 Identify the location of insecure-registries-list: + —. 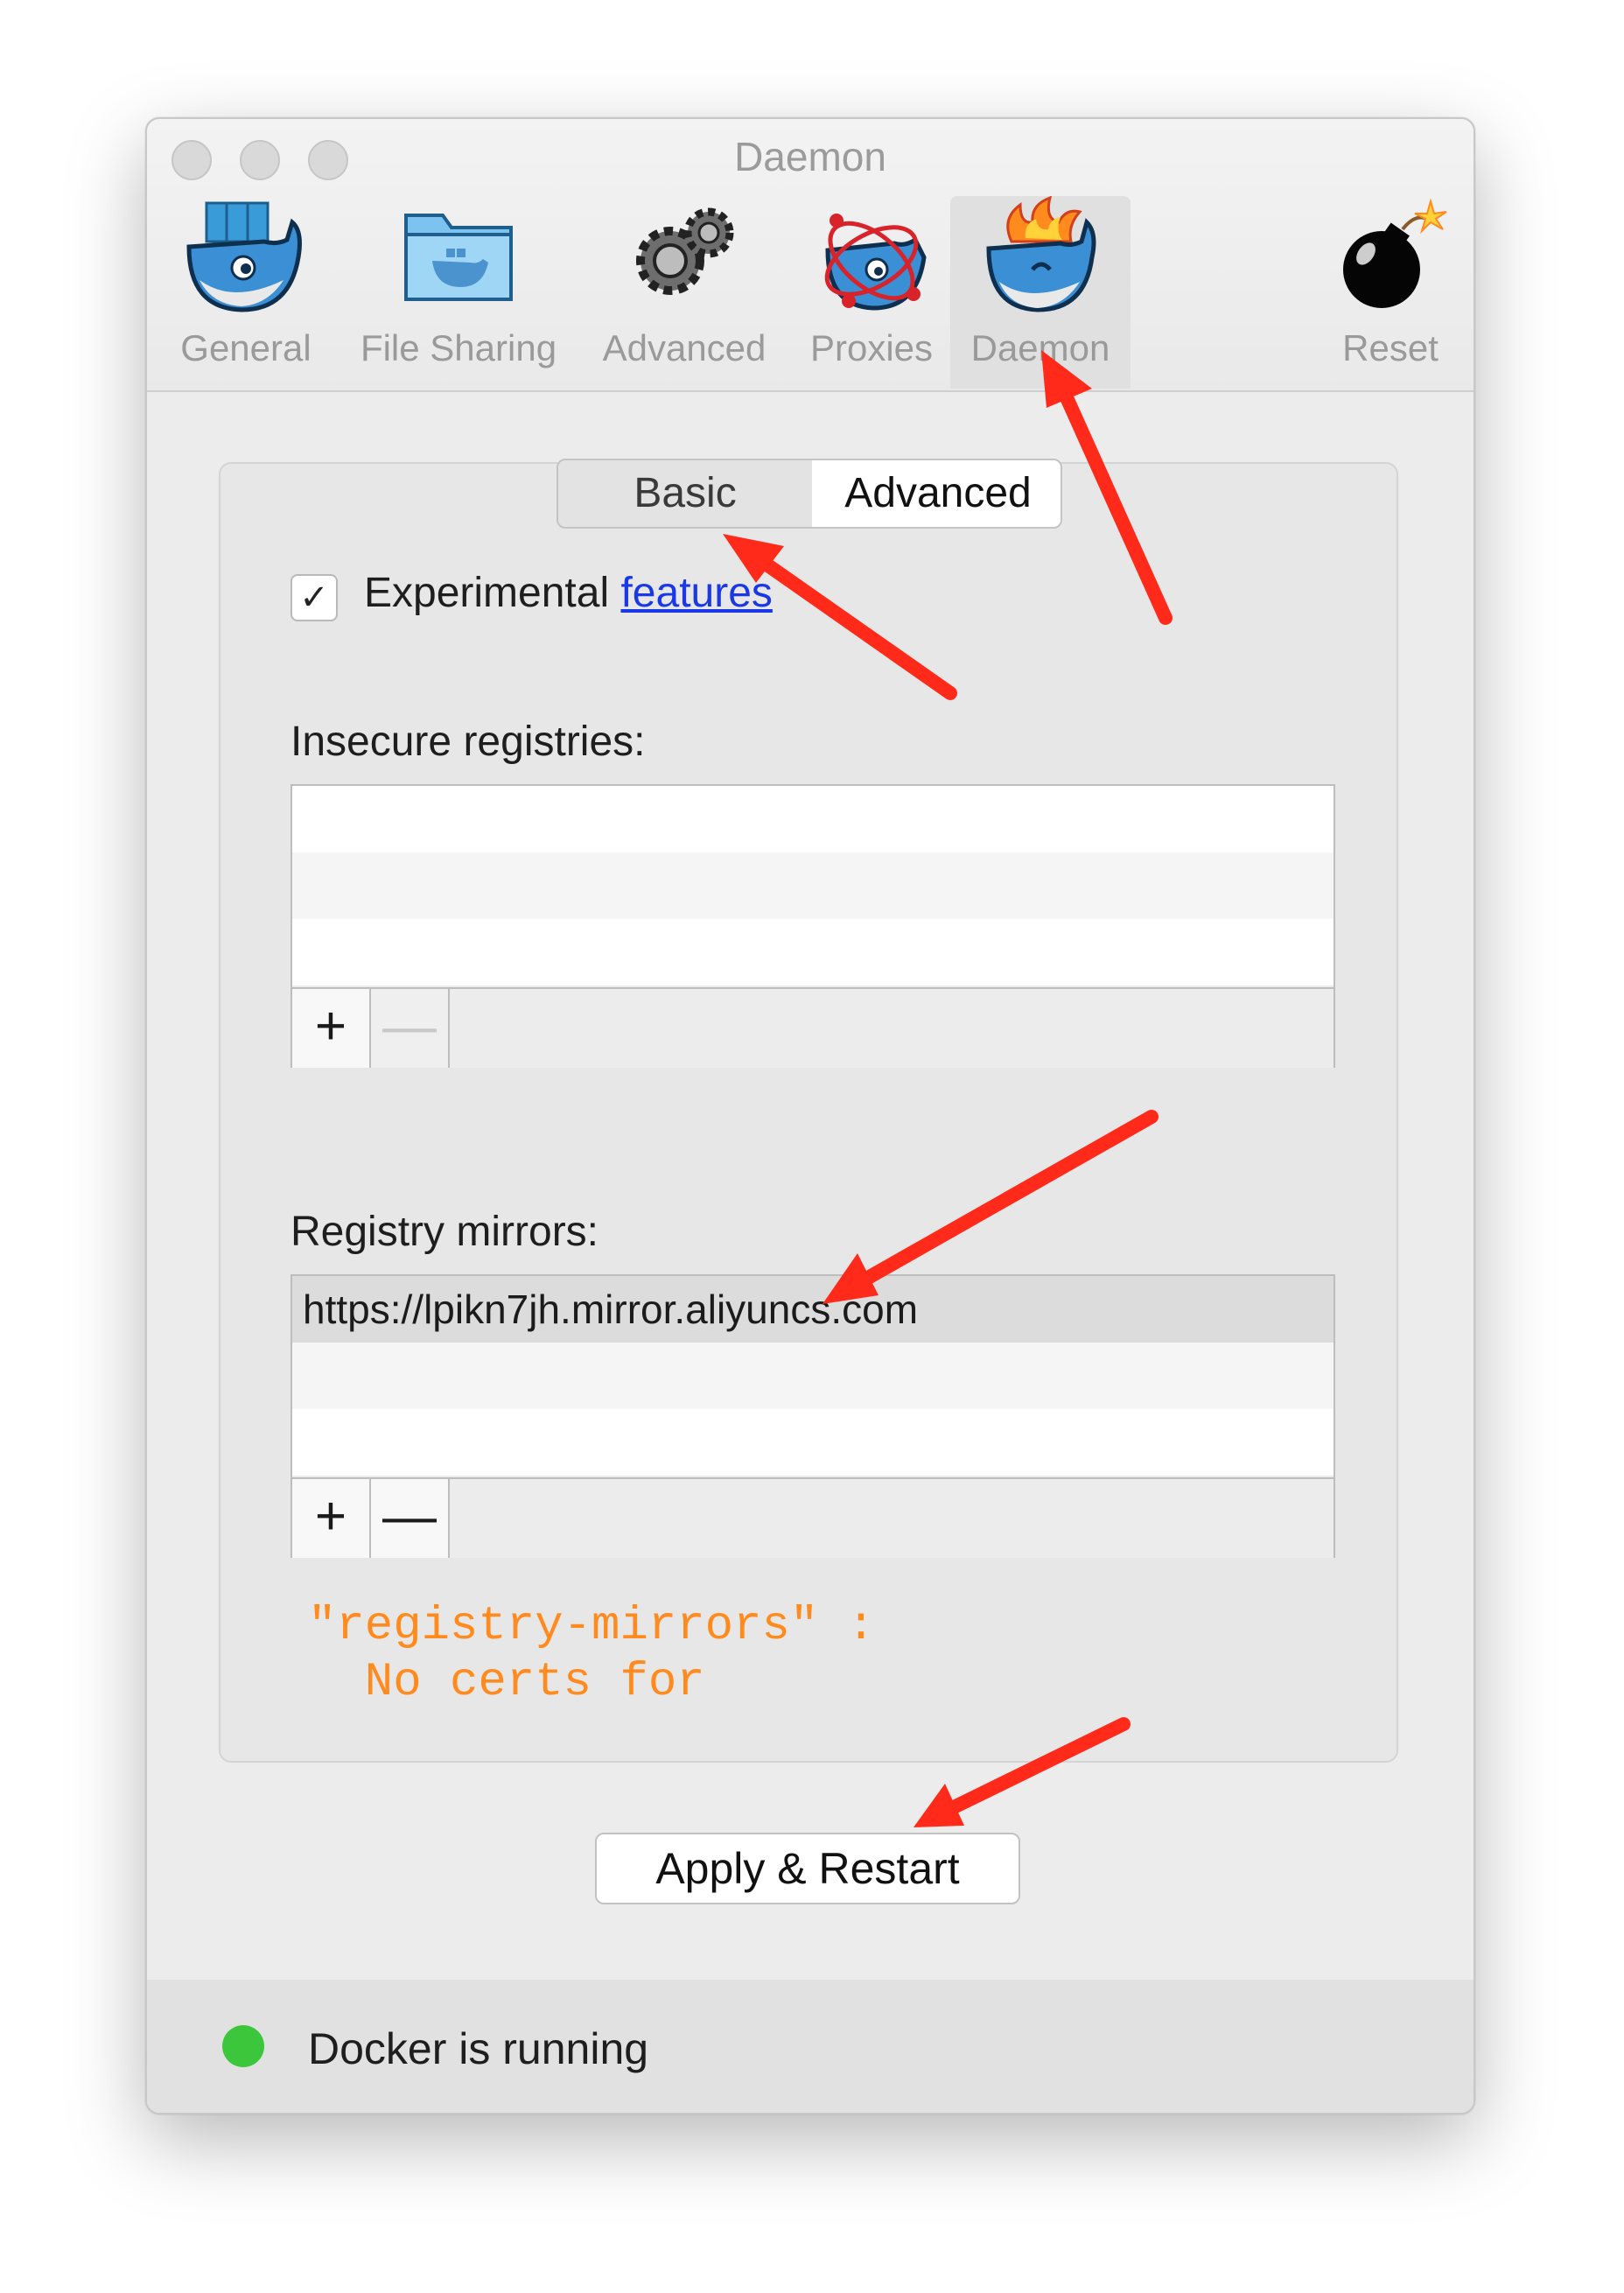
(812, 926).